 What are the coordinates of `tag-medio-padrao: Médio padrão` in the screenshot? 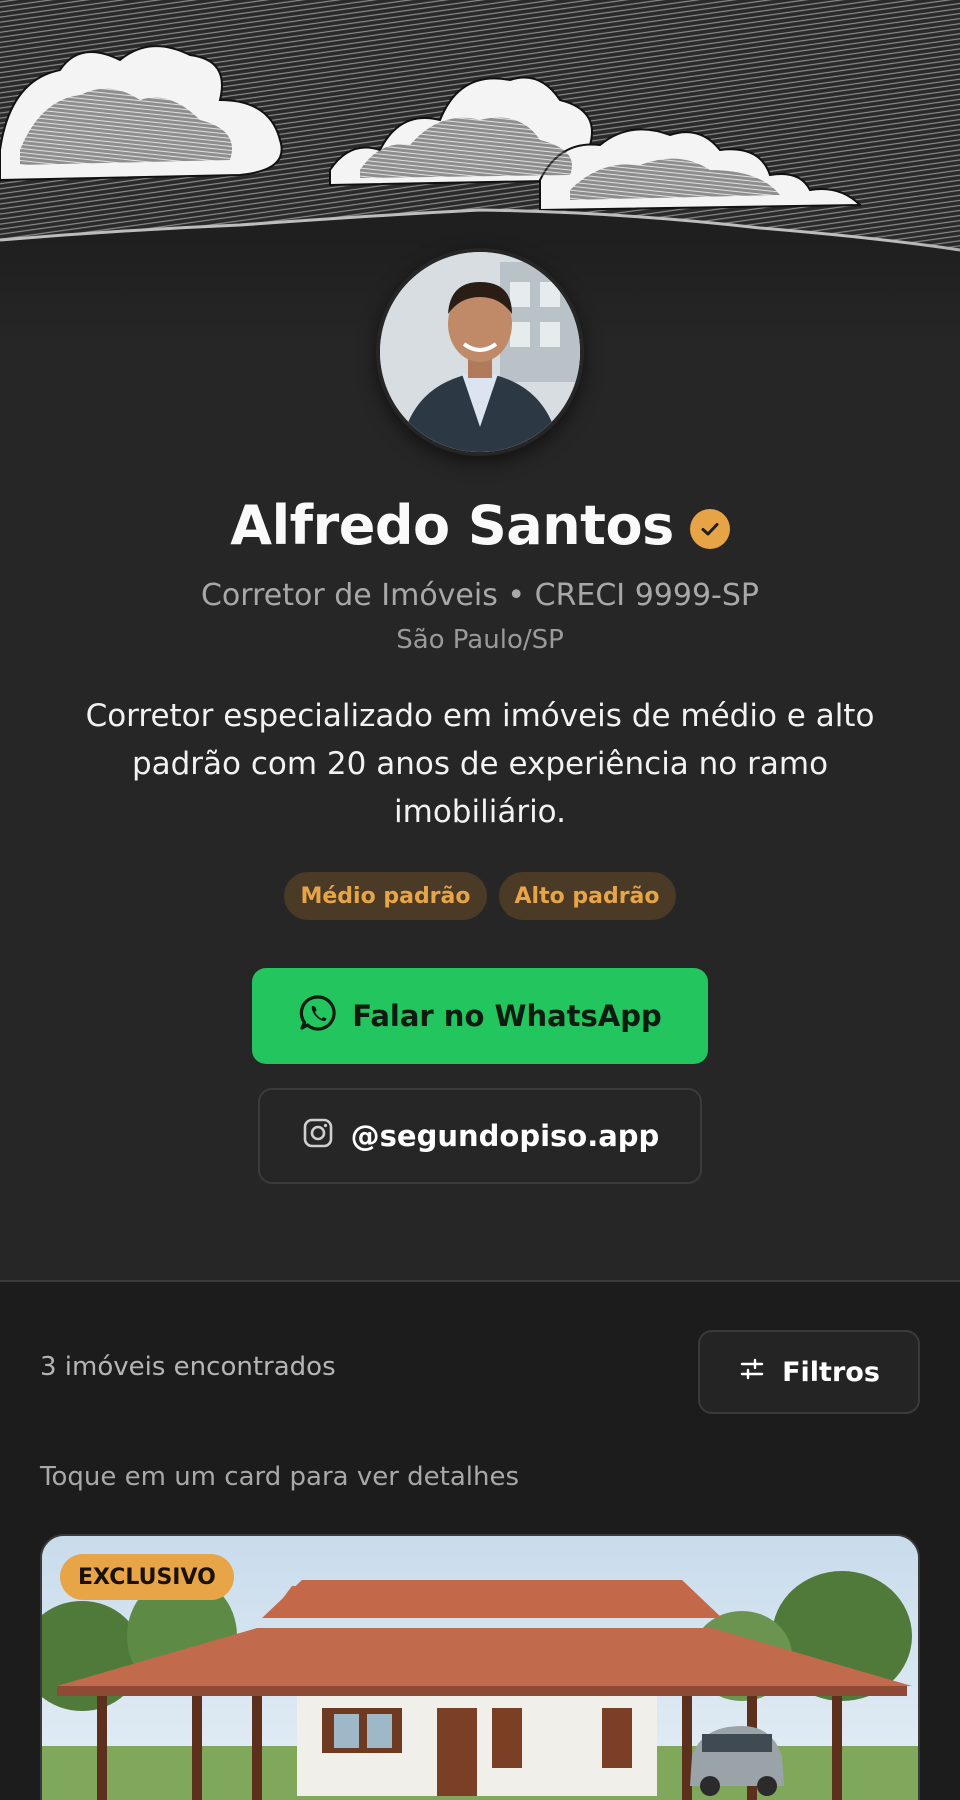 It's located at (385, 896).